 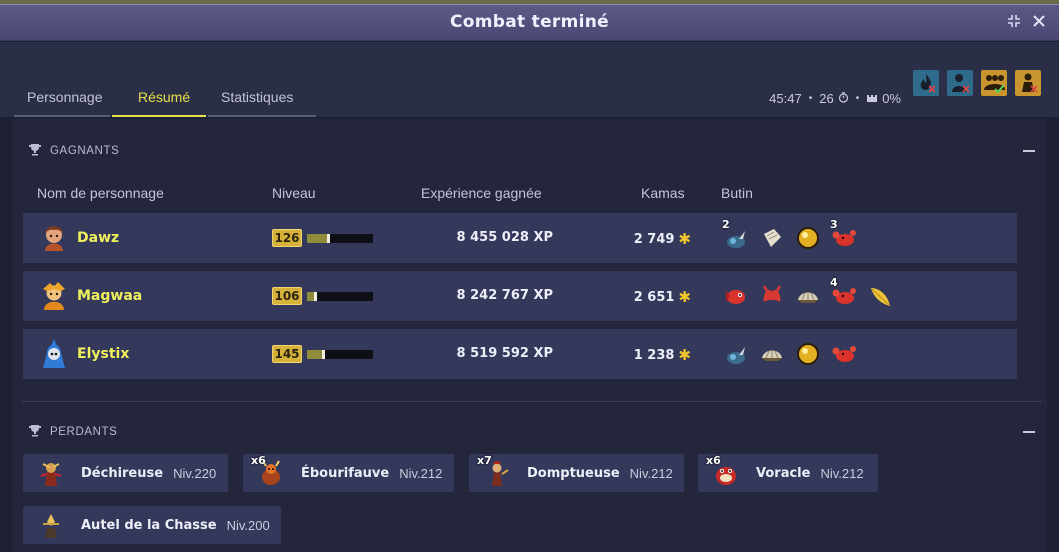 I want to click on tab-personnage: Personnage, so click(x=65, y=103).